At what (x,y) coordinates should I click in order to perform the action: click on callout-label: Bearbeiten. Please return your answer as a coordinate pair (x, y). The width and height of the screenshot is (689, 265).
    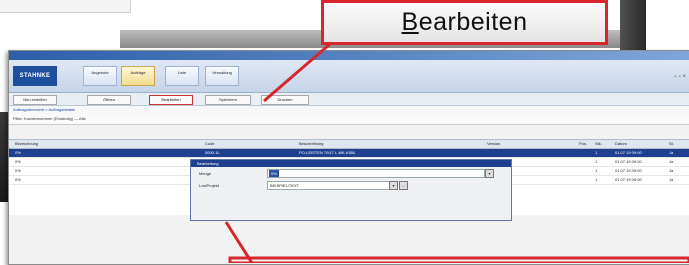
    Looking at the image, I should click on (464, 22).